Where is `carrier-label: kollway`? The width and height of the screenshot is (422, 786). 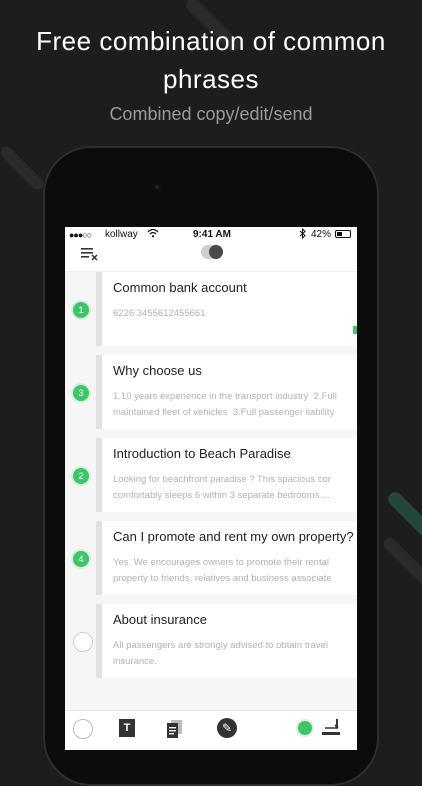
carrier-label: kollway is located at coordinates (121, 234).